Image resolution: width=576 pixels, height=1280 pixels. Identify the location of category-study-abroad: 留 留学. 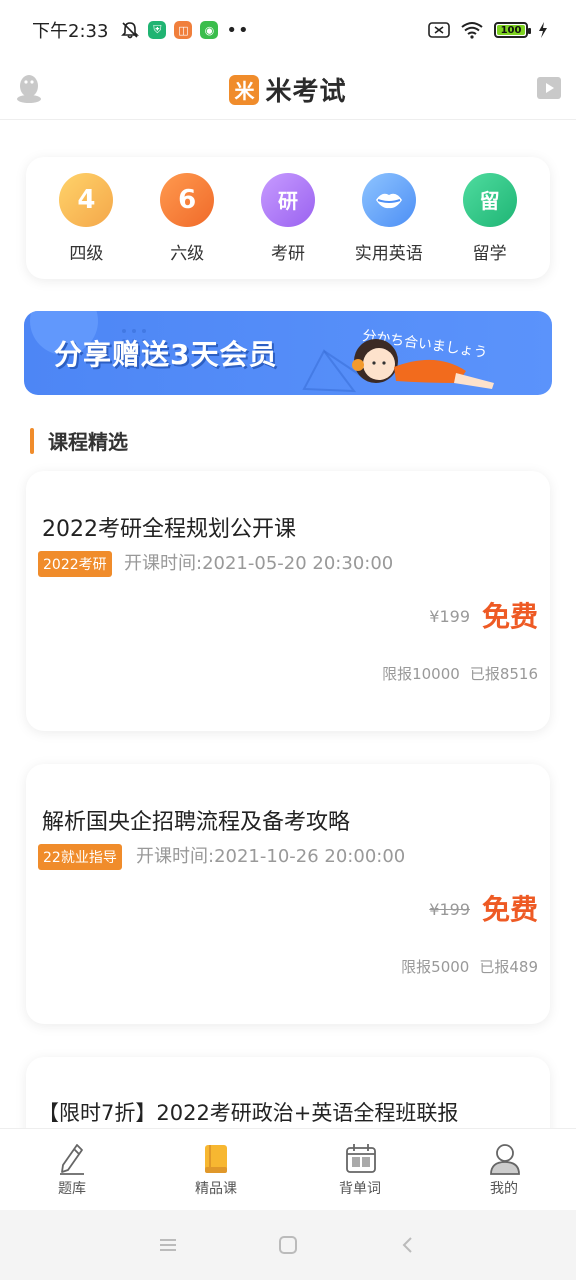
(490, 218).